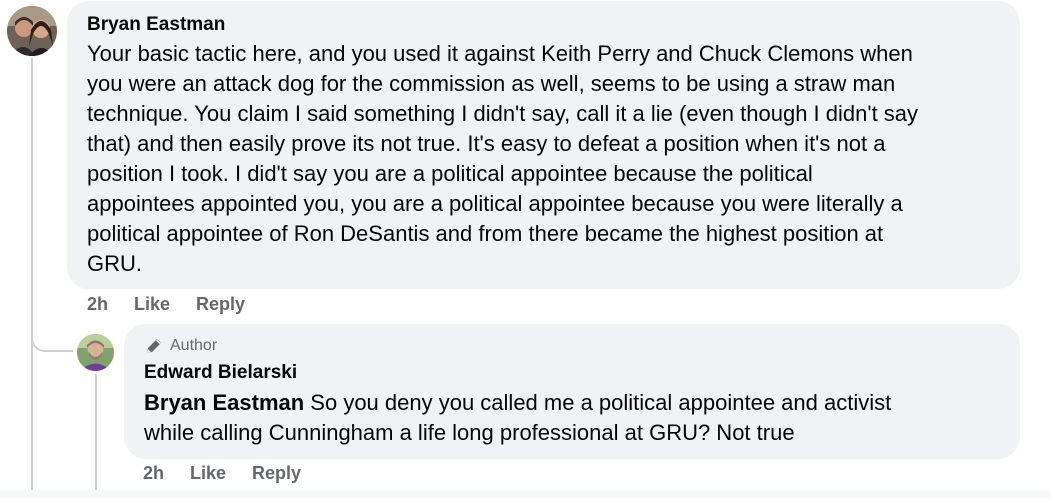 The height and width of the screenshot is (498, 1050). What do you see at coordinates (152, 304) in the screenshot?
I see `comment-like-button: Like` at bounding box center [152, 304].